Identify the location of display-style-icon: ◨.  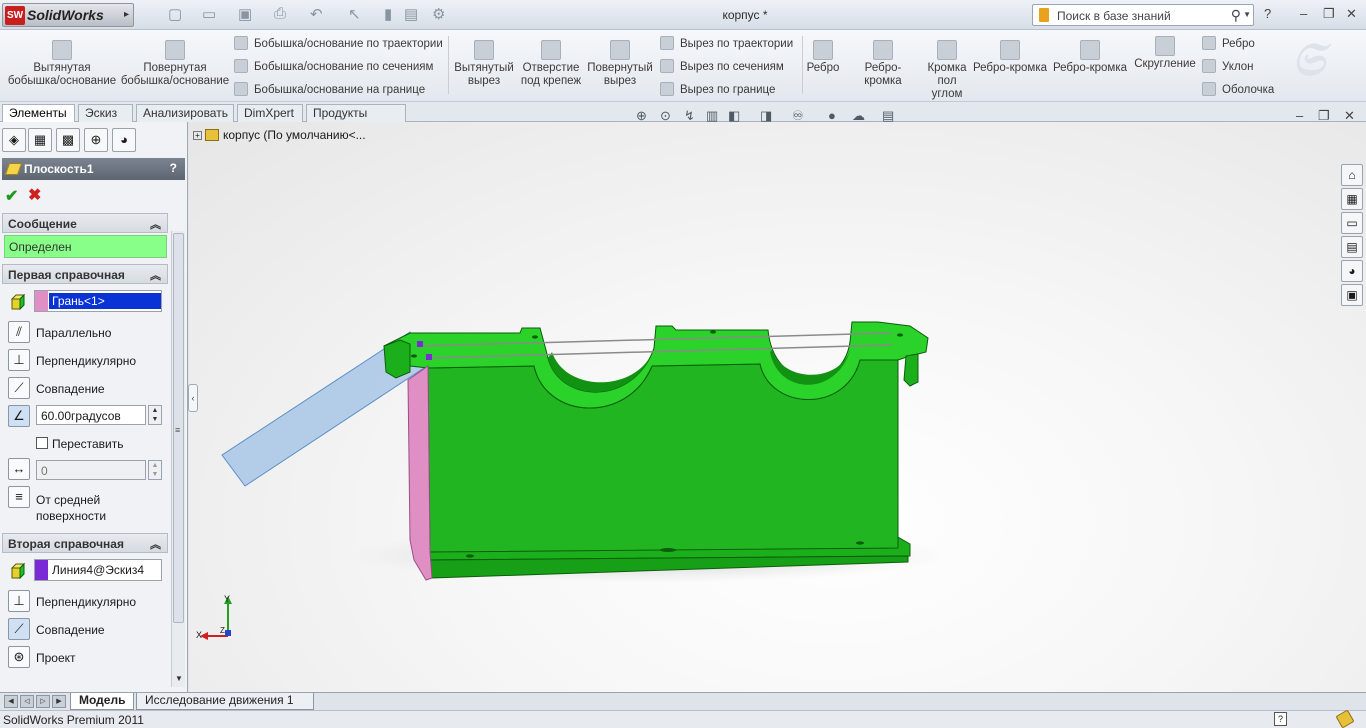
(766, 116).